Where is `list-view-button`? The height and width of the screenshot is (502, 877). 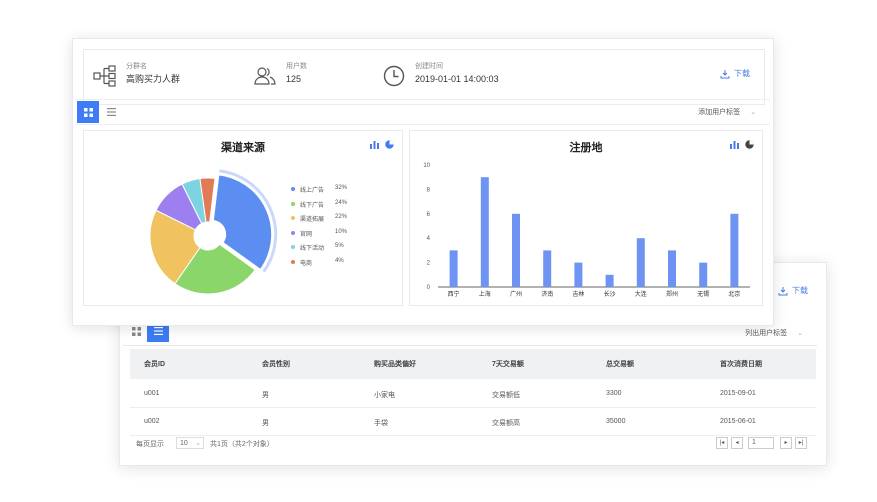 list-view-button is located at coordinates (111, 112).